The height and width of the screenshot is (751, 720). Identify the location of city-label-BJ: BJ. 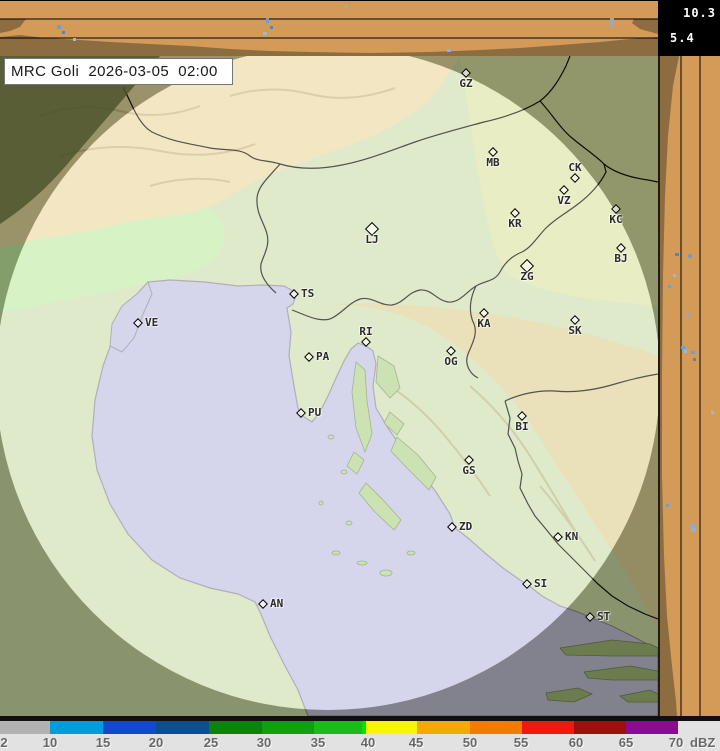
(621, 258).